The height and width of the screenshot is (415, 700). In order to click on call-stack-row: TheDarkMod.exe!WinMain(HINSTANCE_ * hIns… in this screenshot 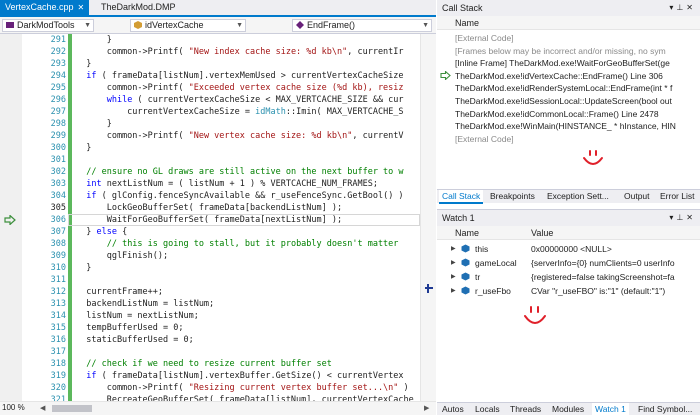, I will do `click(564, 126)`.